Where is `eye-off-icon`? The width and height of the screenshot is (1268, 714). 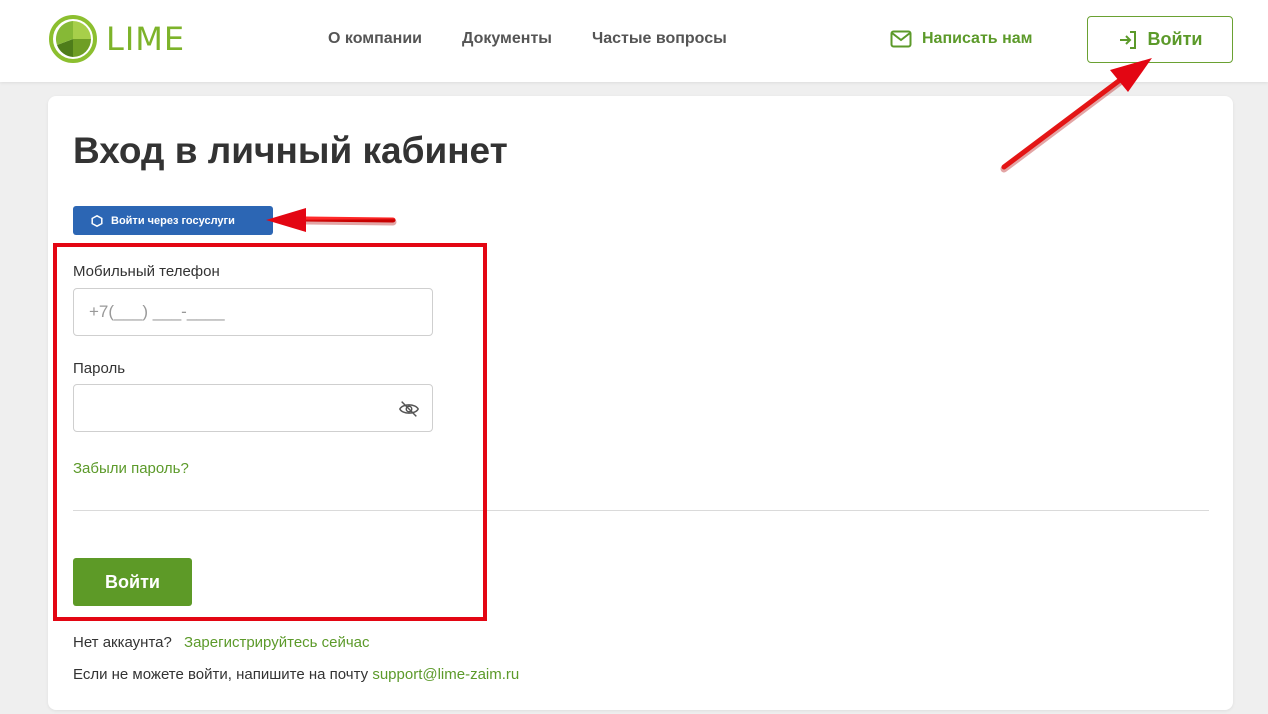
eye-off-icon is located at coordinates (409, 409).